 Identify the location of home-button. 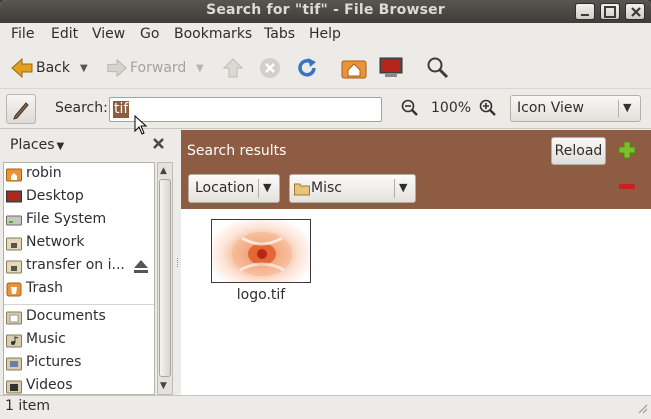
(354, 68).